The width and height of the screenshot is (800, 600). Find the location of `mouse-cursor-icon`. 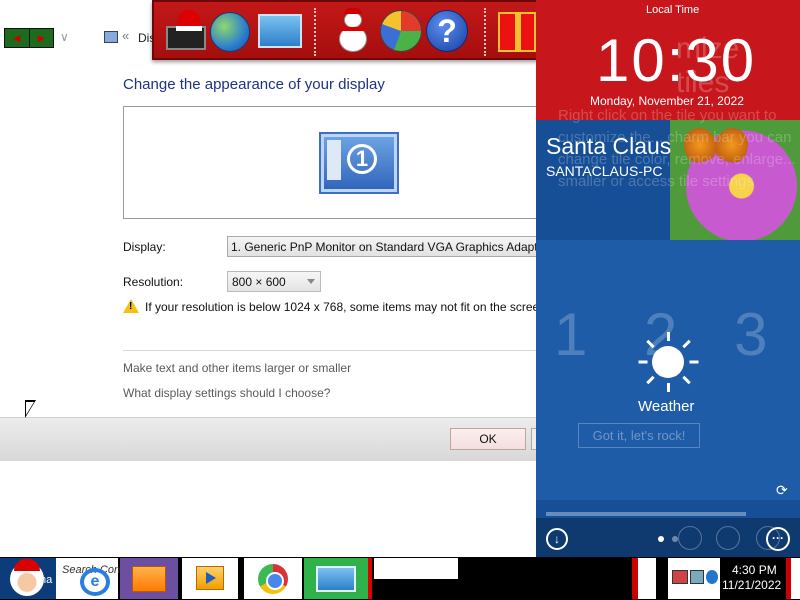

mouse-cursor-icon is located at coordinates (30, 409).